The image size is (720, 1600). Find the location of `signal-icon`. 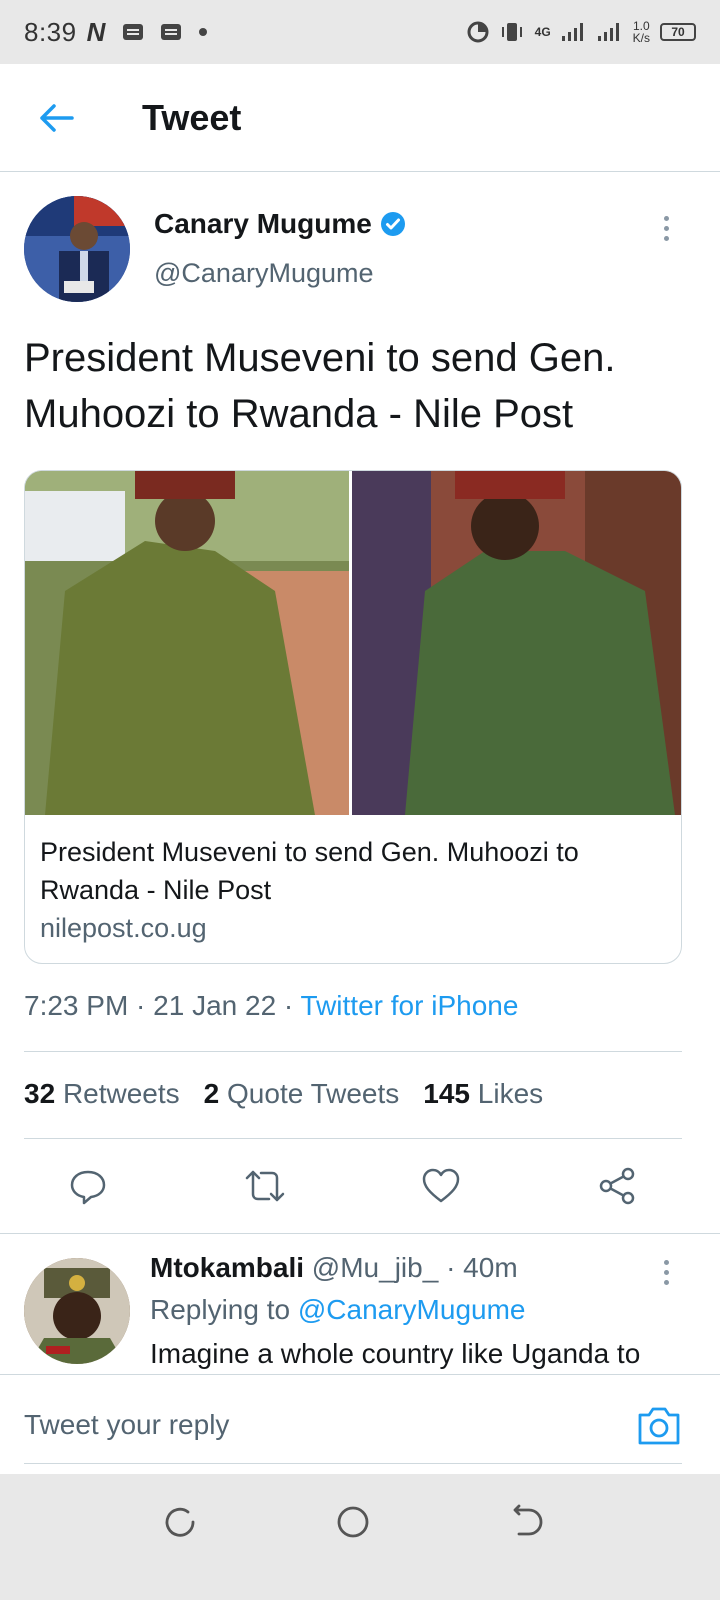

signal-icon is located at coordinates (572, 32).